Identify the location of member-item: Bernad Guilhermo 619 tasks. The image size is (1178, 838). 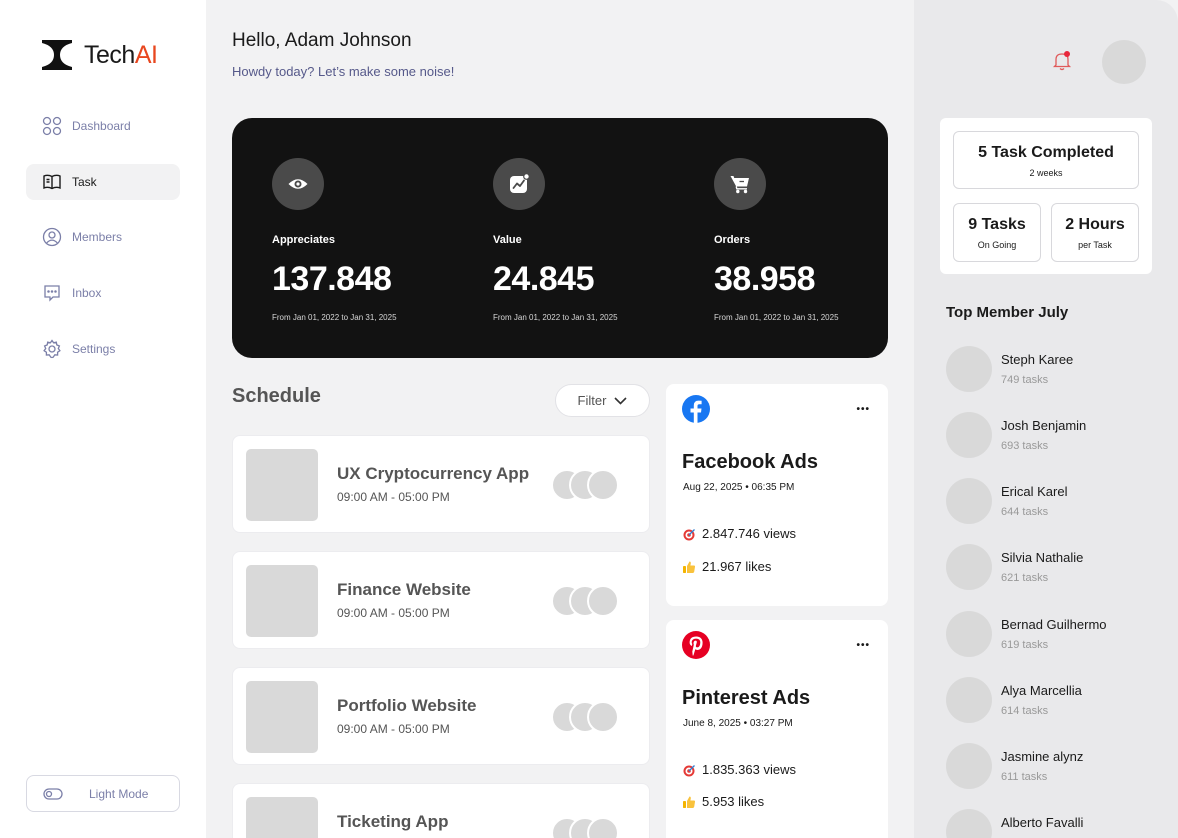
(1046, 634).